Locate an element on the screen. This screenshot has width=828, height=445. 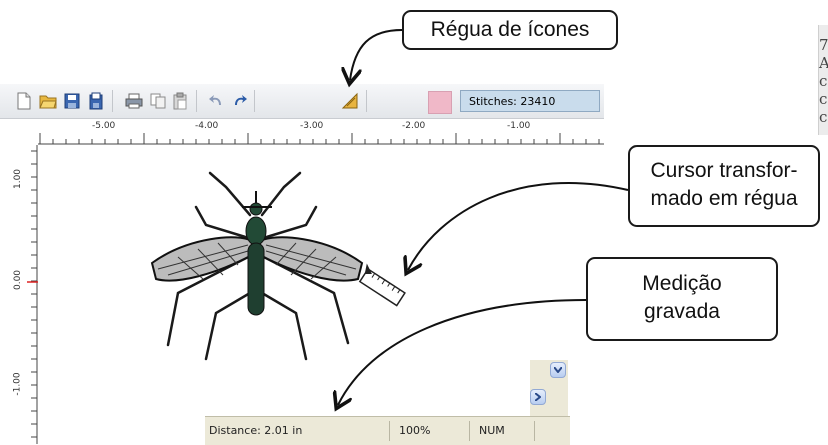
icon-toolbar: Stitches: 23410 is located at coordinates (302, 101).